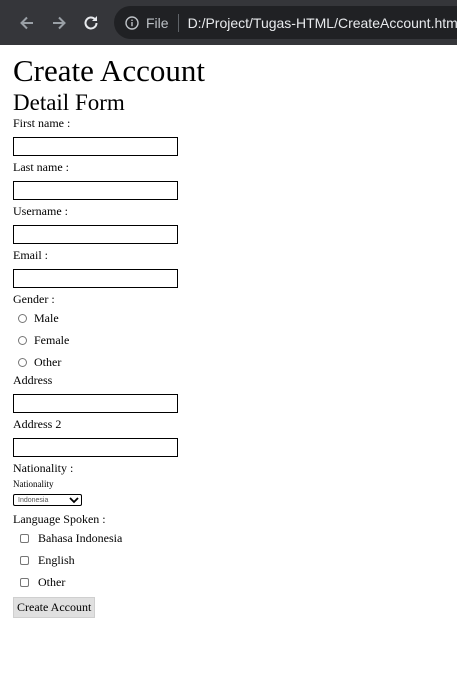 The image size is (457, 675). I want to click on username-input, so click(95, 234).